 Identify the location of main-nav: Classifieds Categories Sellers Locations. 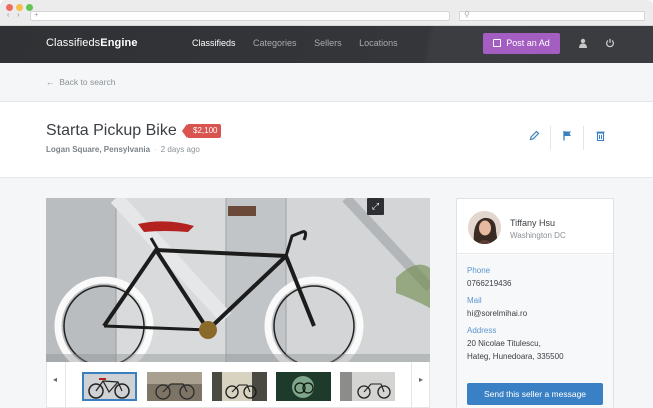
(302, 43).